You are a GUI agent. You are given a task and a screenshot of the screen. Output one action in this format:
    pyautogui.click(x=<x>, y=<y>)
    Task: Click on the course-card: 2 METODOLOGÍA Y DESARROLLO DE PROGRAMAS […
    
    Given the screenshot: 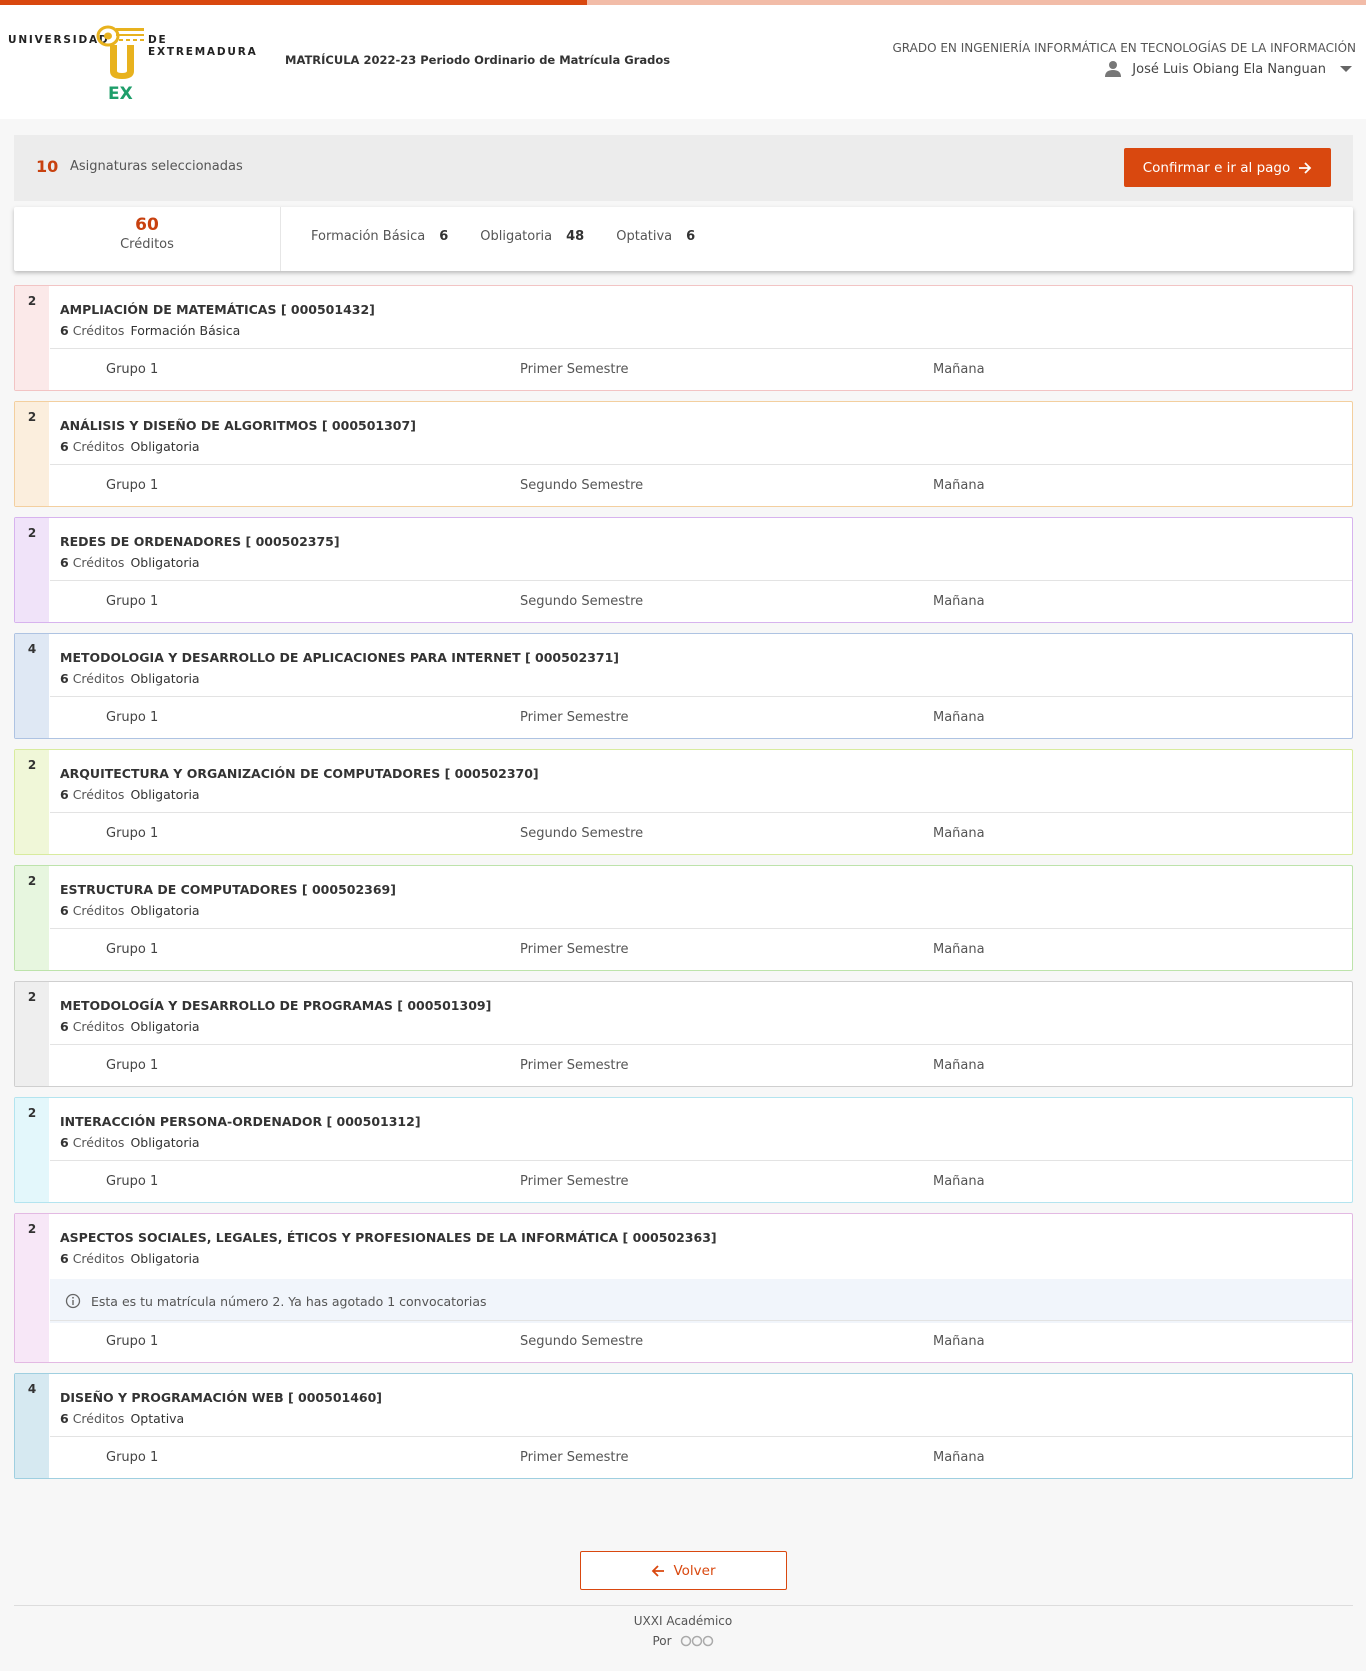 What is the action you would take?
    pyautogui.click(x=683, y=1034)
    